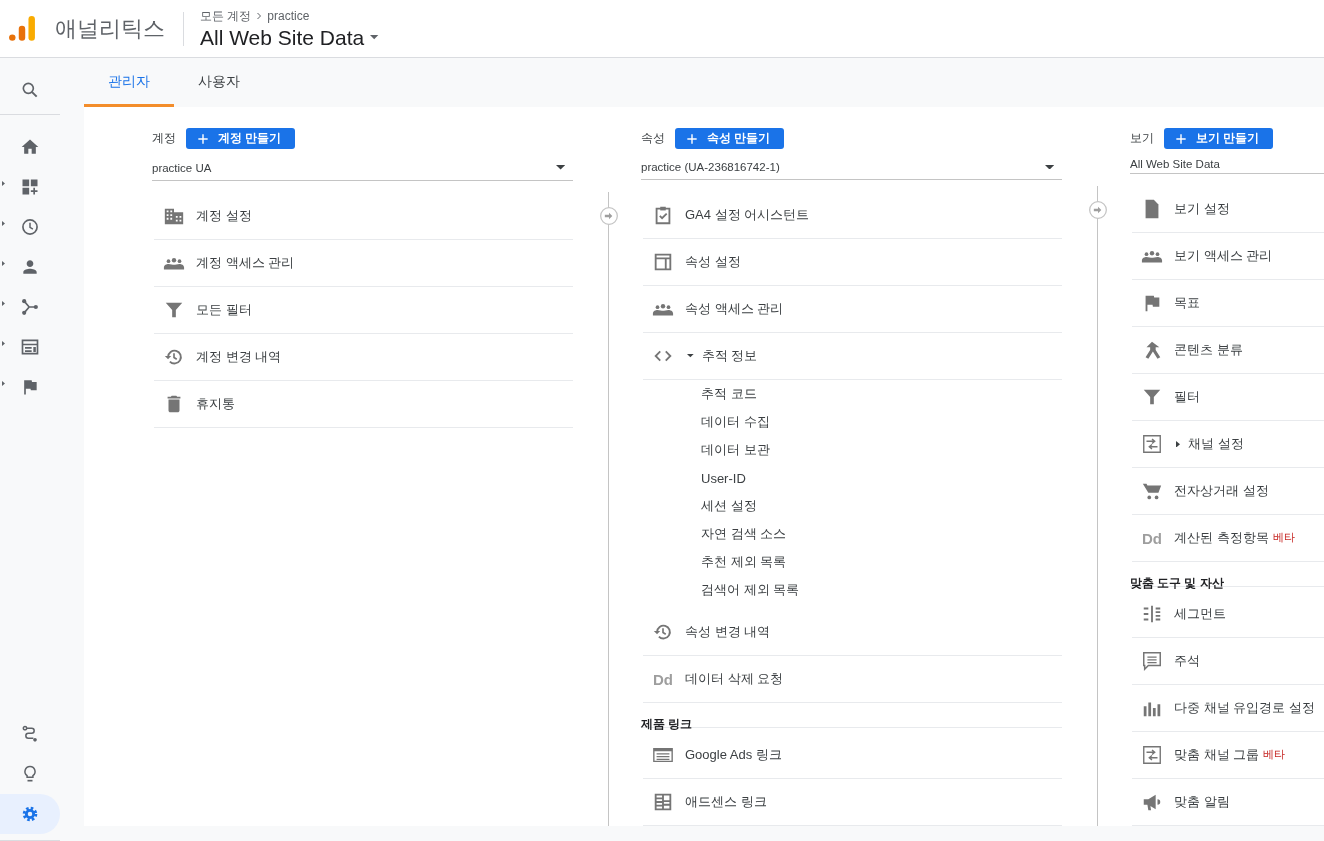 Image resolution: width=1324 pixels, height=841 pixels. What do you see at coordinates (30, 187) in the screenshot?
I see `dashboard-icon` at bounding box center [30, 187].